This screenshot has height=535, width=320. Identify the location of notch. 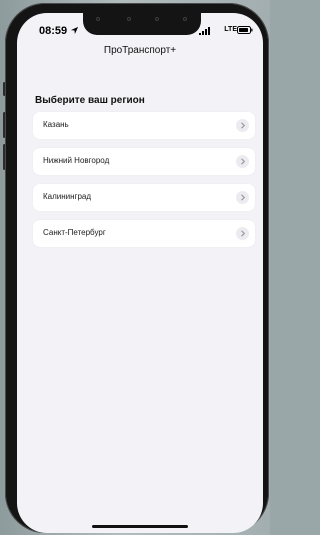
(142, 24).